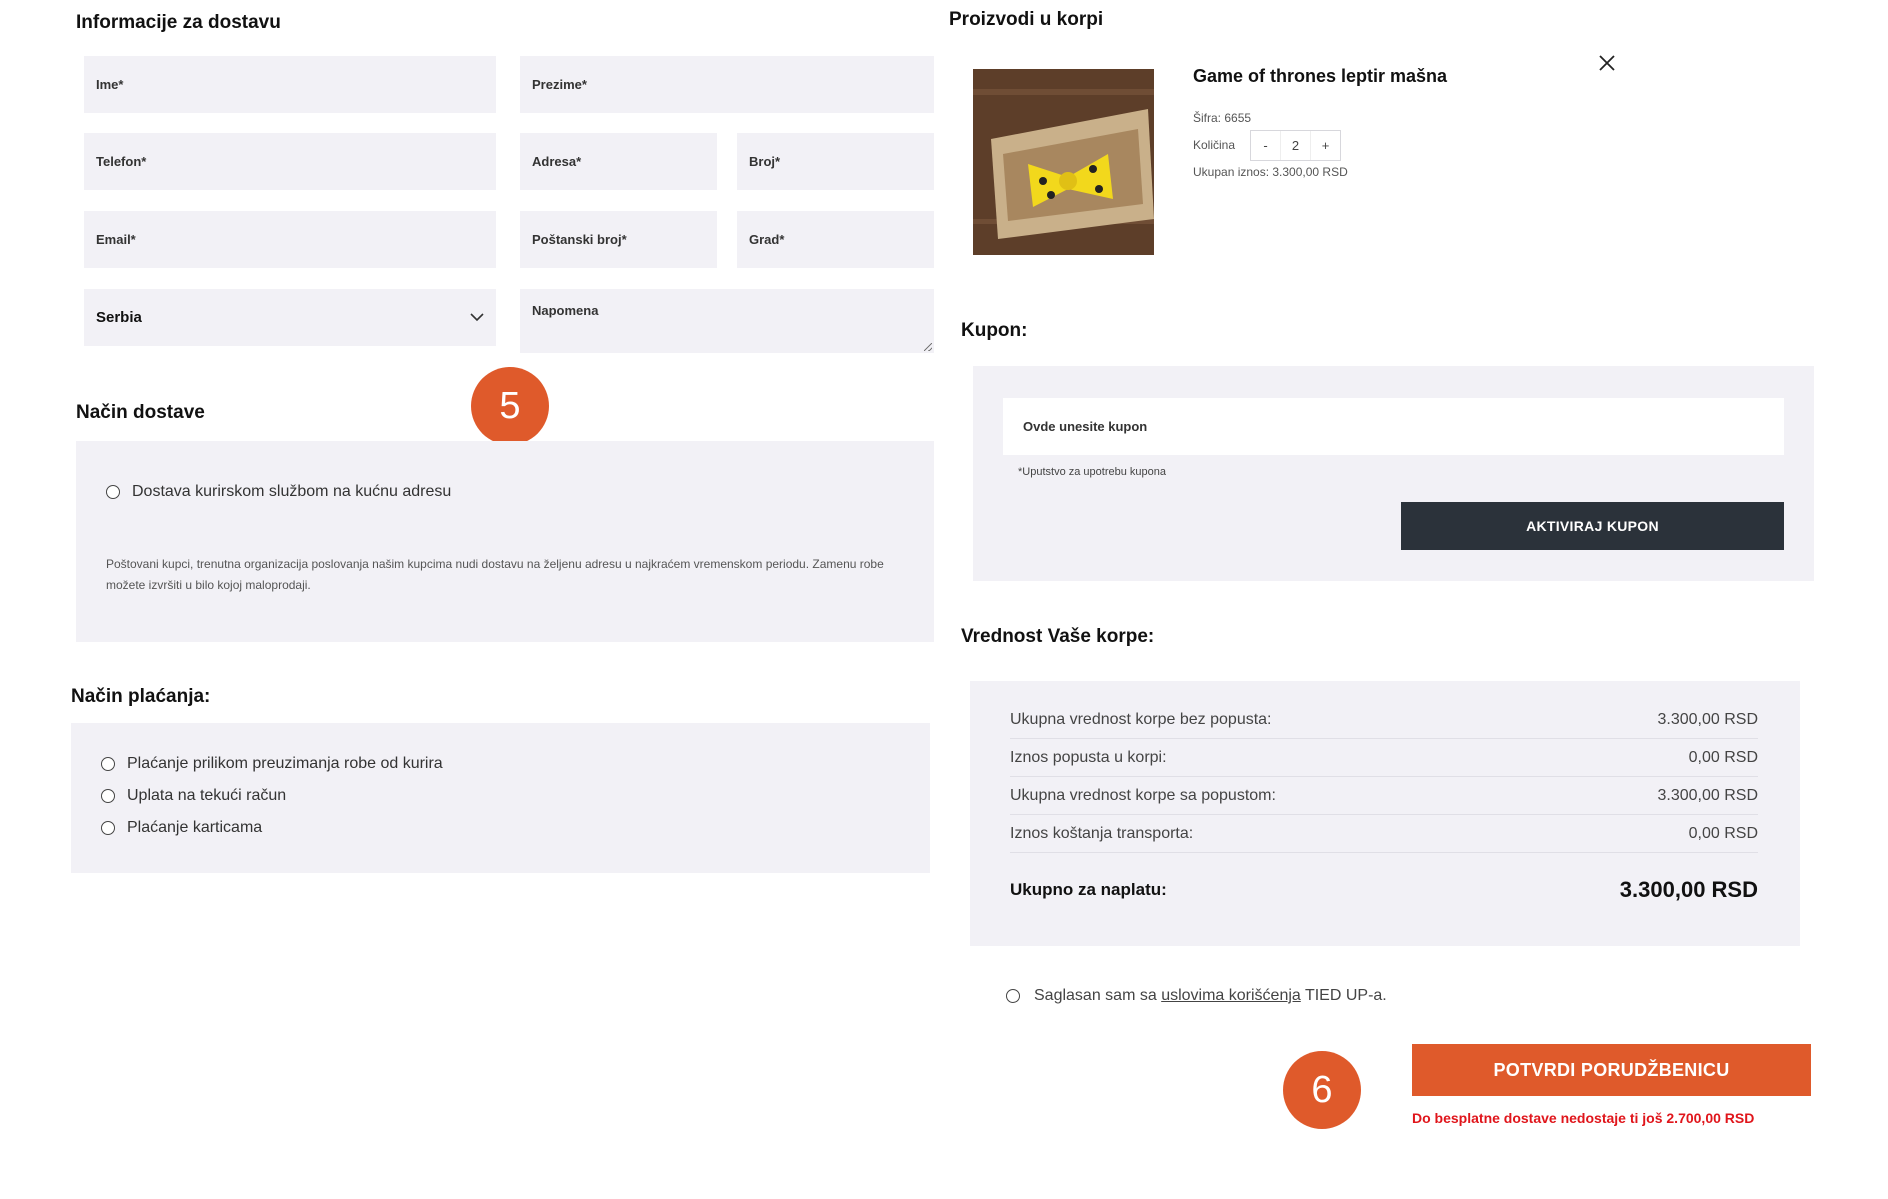  I want to click on payment-option-card: Plaćanje karticama, so click(181, 828).